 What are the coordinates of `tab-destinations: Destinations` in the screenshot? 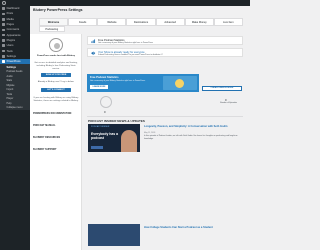 It's located at (141, 21).